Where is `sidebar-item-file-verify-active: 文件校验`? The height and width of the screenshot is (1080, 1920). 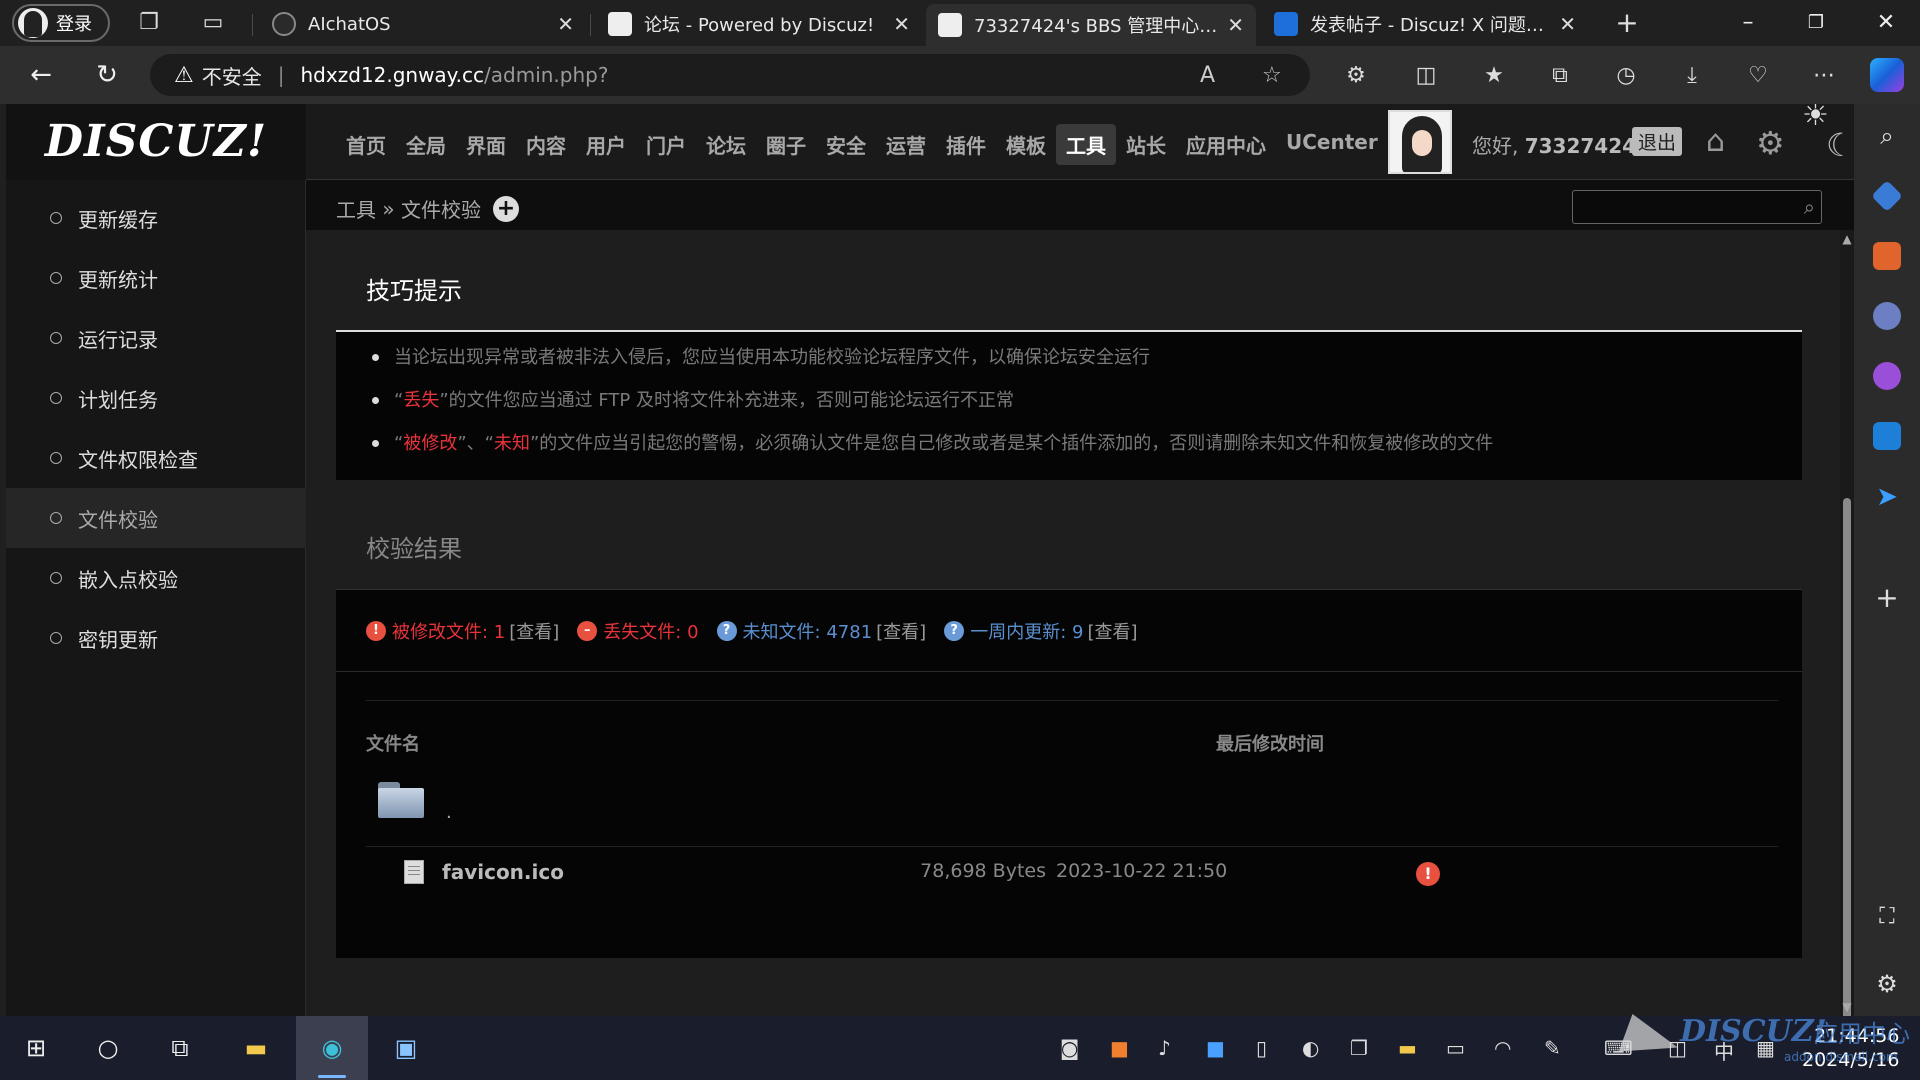 sidebar-item-file-verify-active: 文件校验 is located at coordinates (156, 518).